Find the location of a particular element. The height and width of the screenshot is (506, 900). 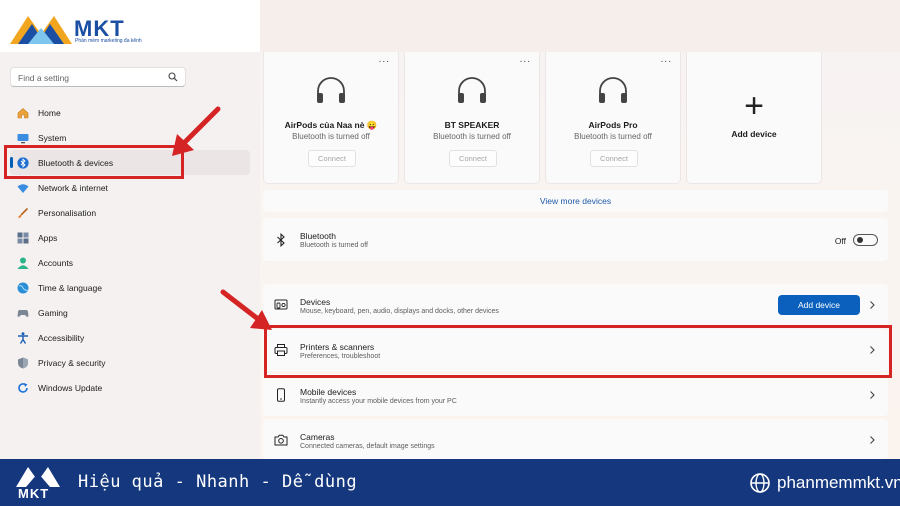

sidebar-item-accounts: Accounts is located at coordinates (130, 262).